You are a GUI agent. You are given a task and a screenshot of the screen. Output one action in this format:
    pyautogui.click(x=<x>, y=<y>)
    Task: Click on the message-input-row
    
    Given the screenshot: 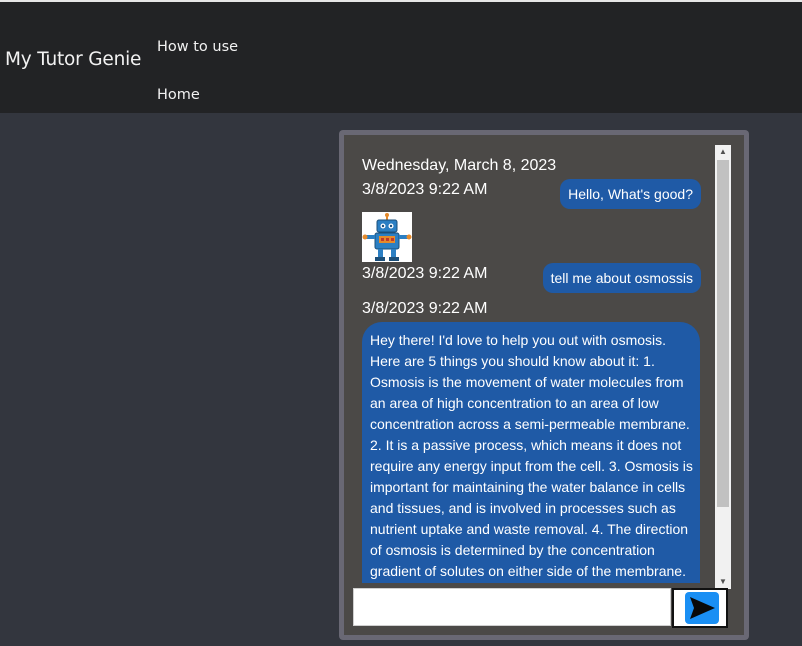 What is the action you would take?
    pyautogui.click(x=543, y=608)
    